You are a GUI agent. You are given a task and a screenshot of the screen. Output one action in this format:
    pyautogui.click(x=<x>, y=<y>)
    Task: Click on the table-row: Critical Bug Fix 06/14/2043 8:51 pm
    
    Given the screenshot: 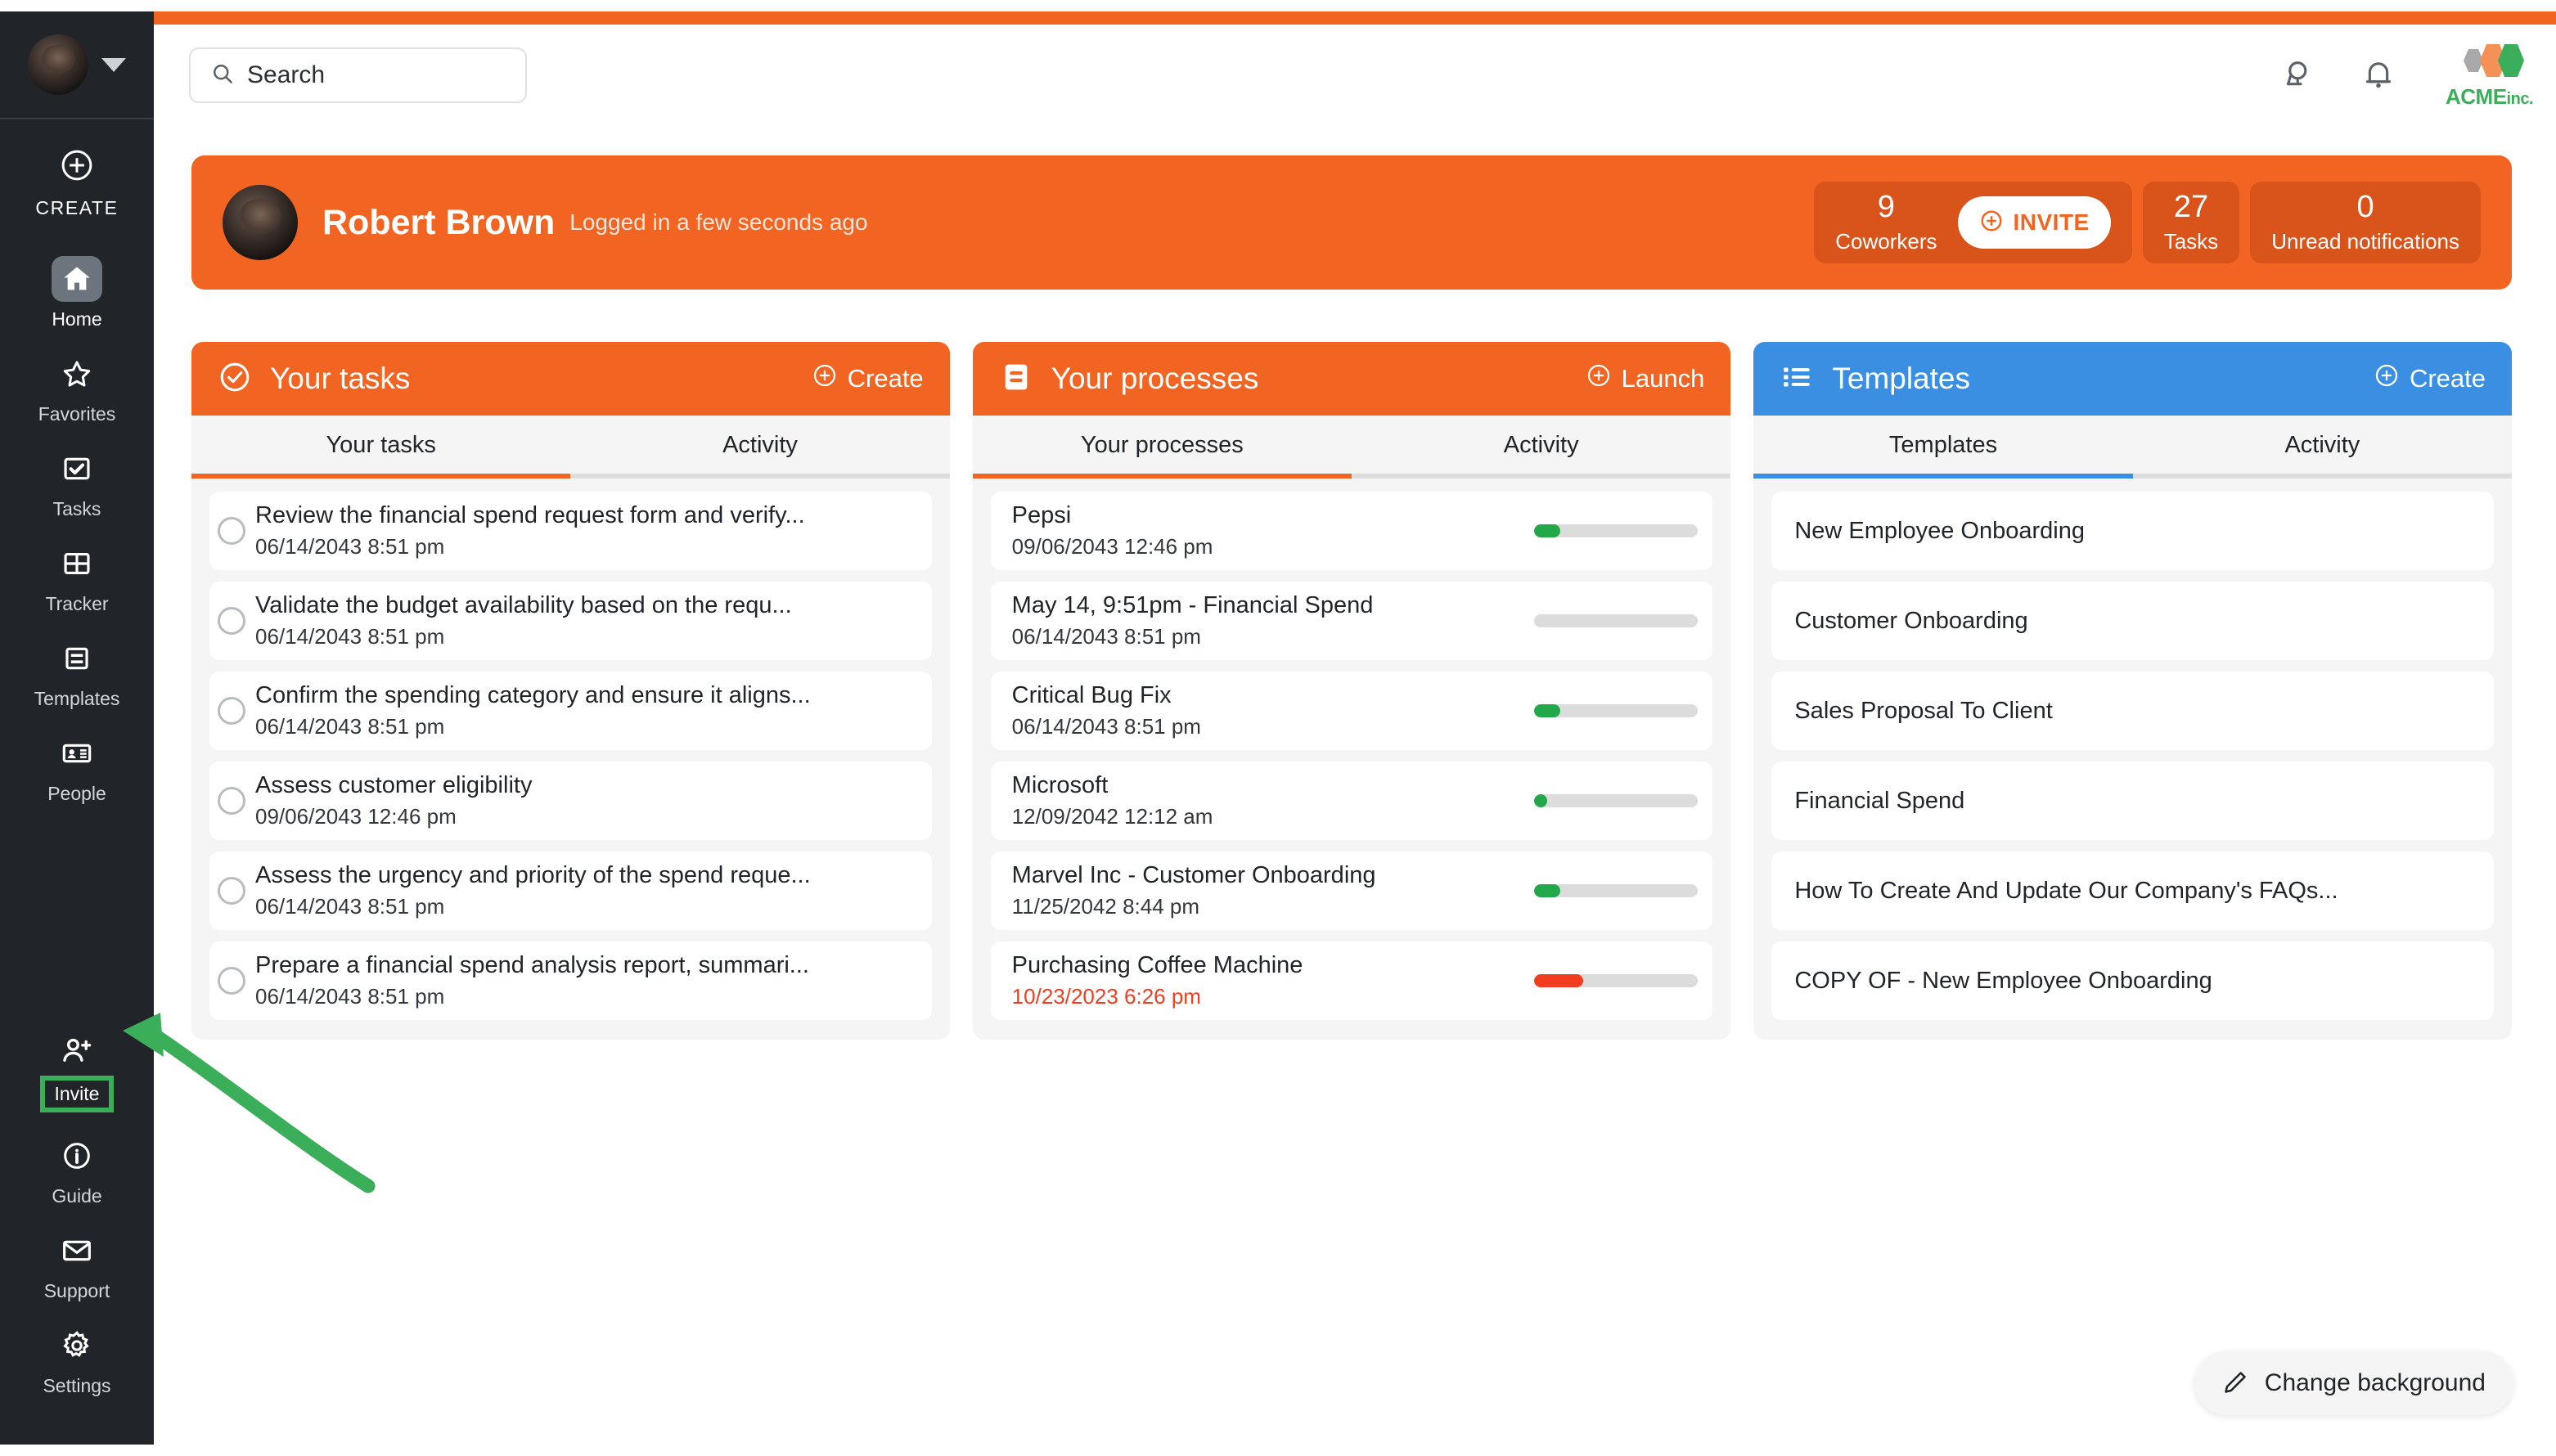 What is the action you would take?
    pyautogui.click(x=1352, y=711)
    